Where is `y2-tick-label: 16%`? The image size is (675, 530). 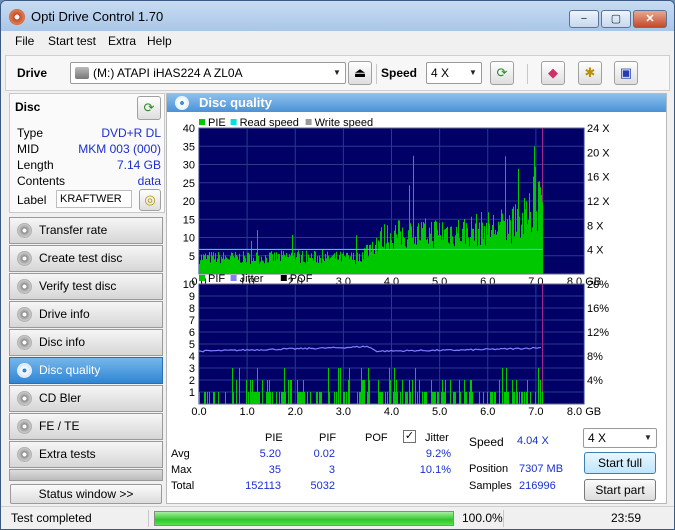 y2-tick-label: 16% is located at coordinates (598, 309).